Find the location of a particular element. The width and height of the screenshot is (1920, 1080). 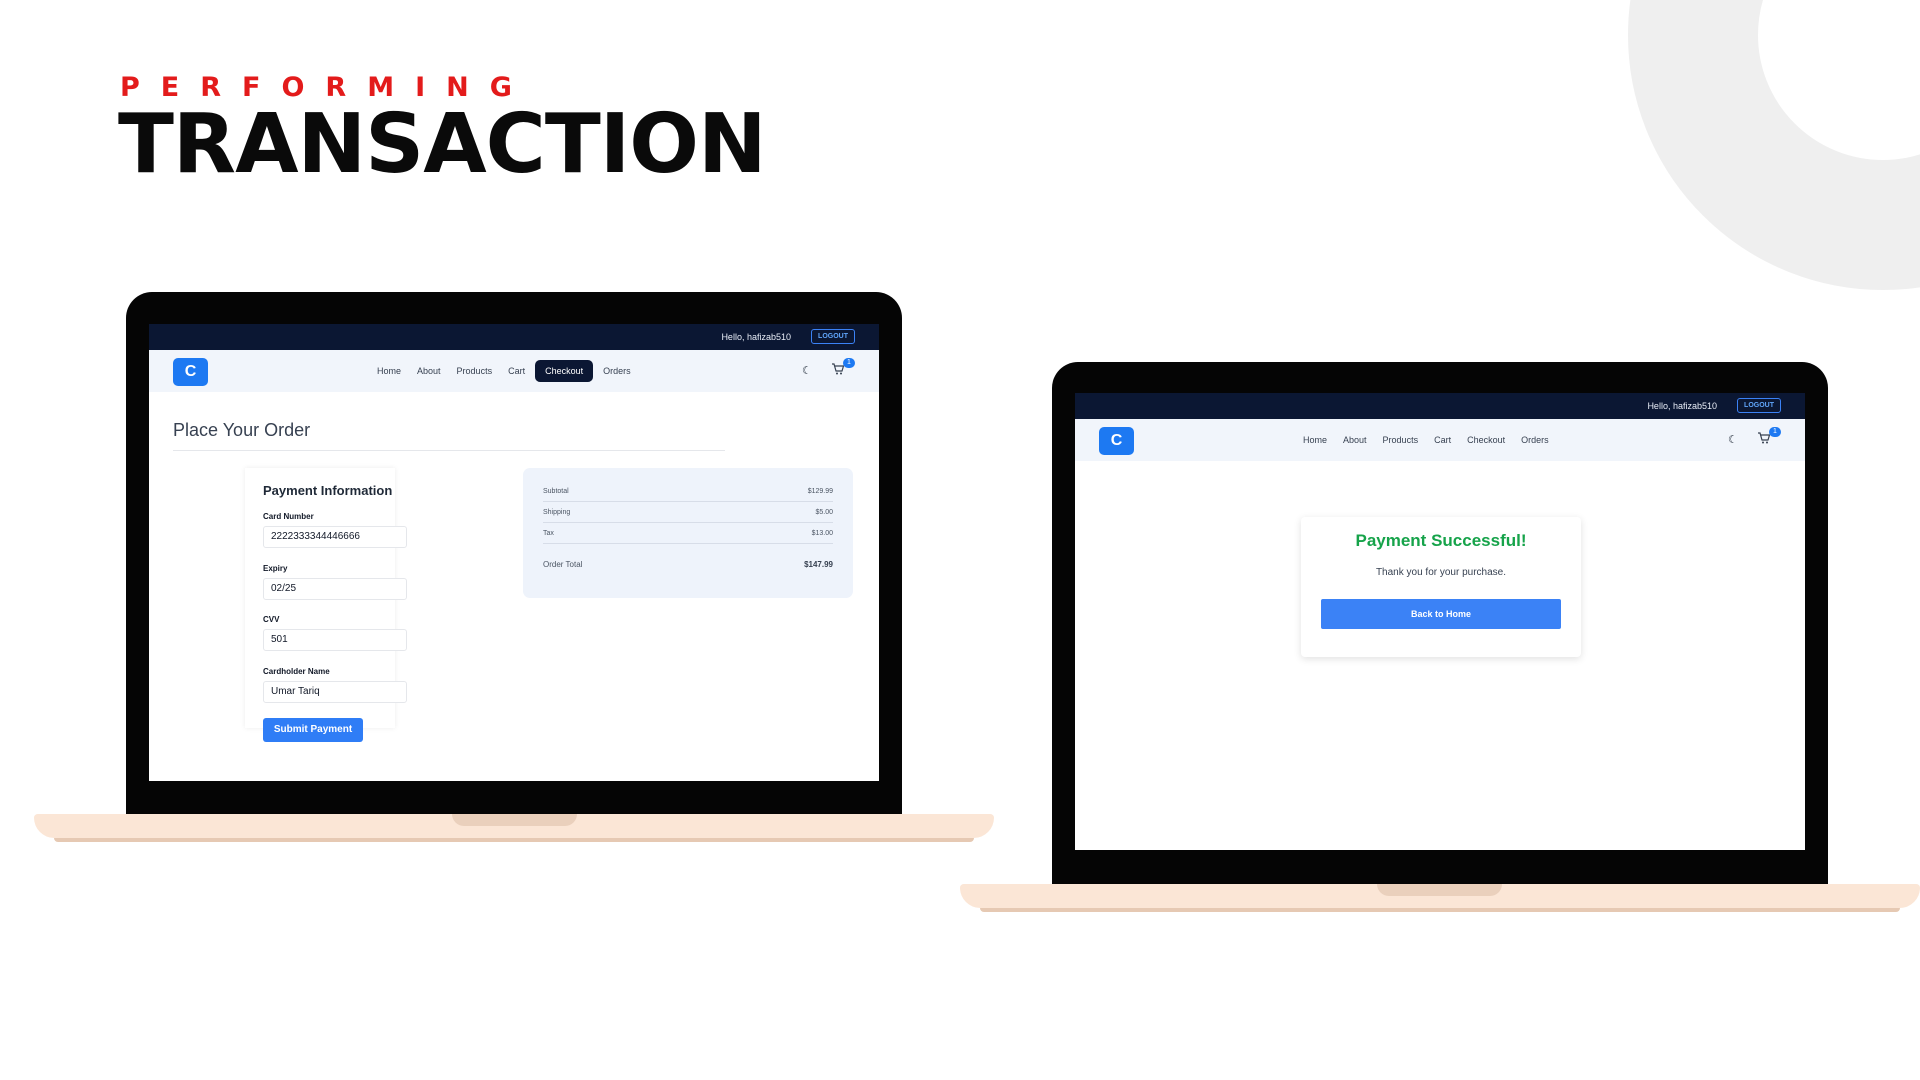

title-divider is located at coordinates (449, 450).